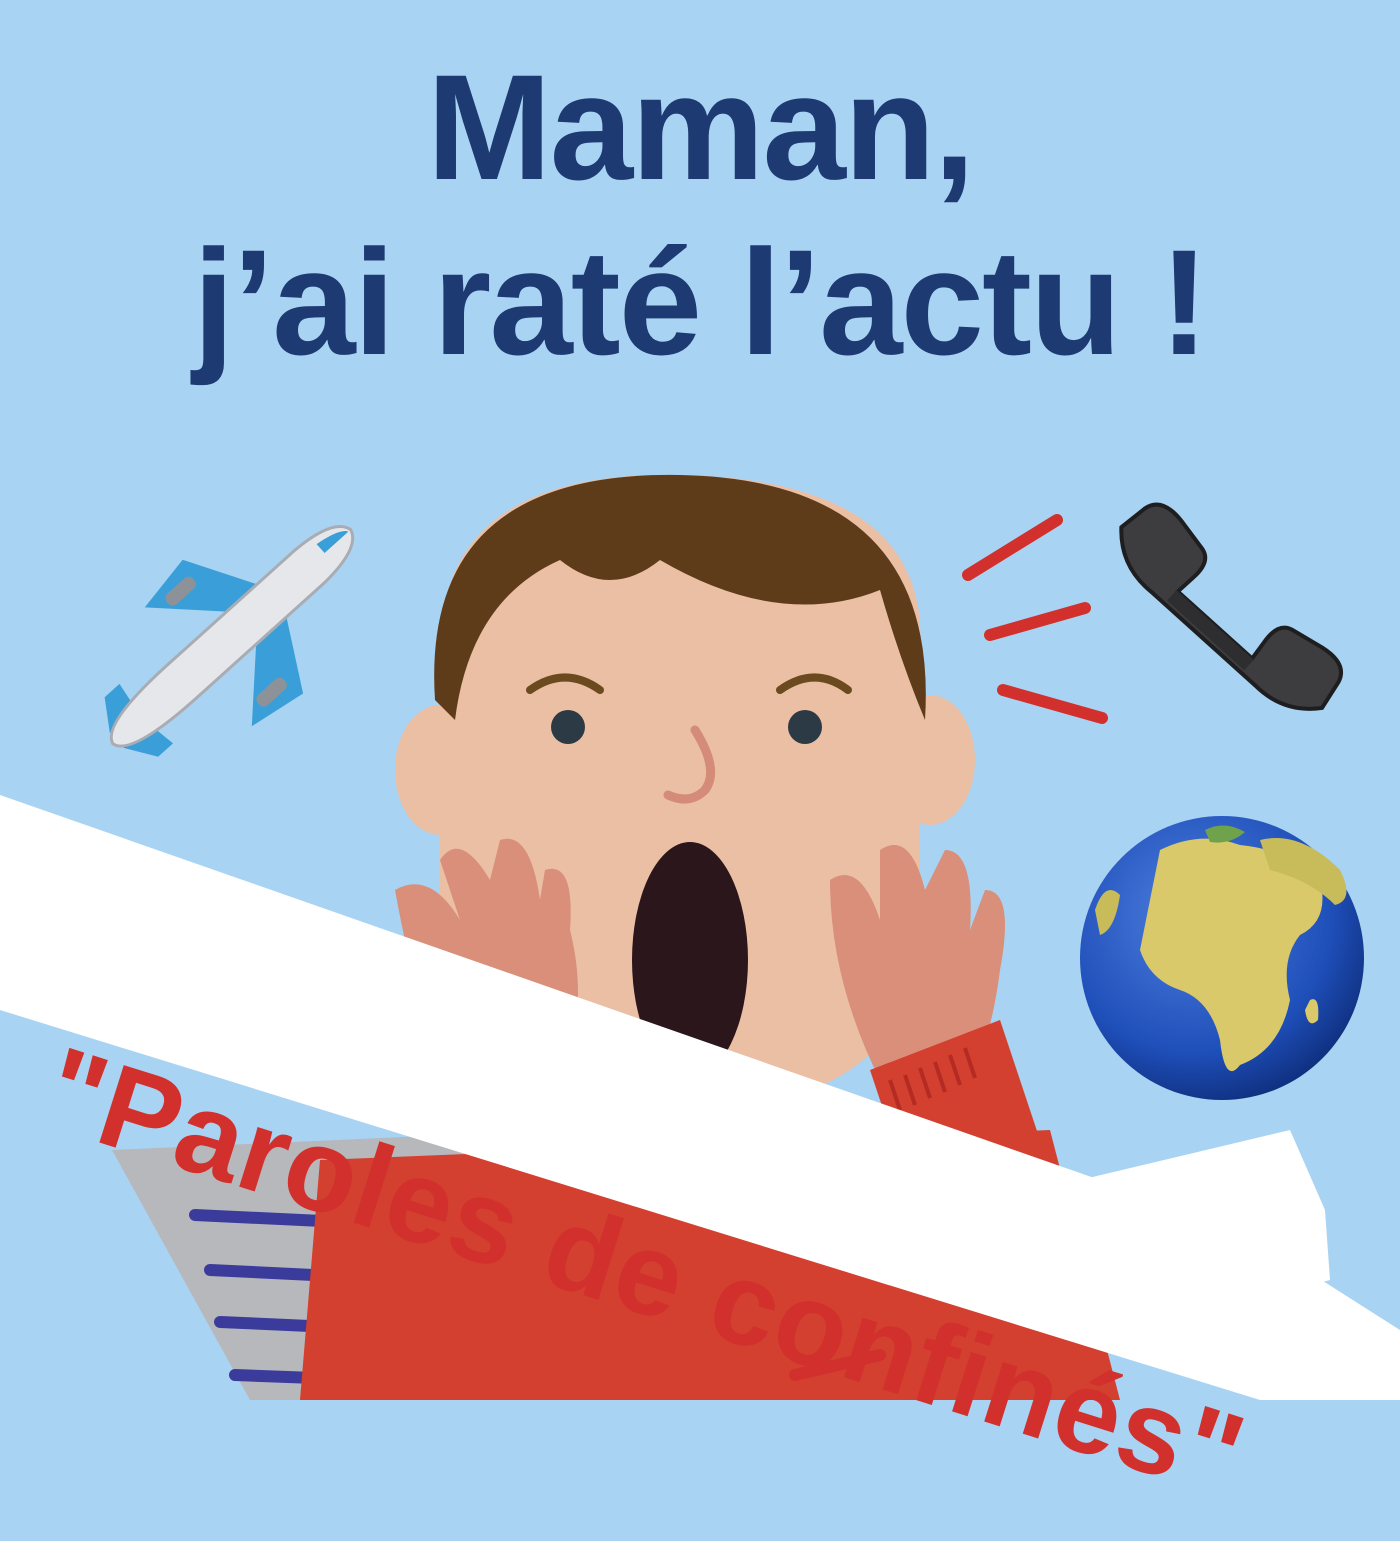 The width and height of the screenshot is (1400, 1541). Describe the element at coordinates (1222, 958) in the screenshot. I see `globe-icon` at that location.